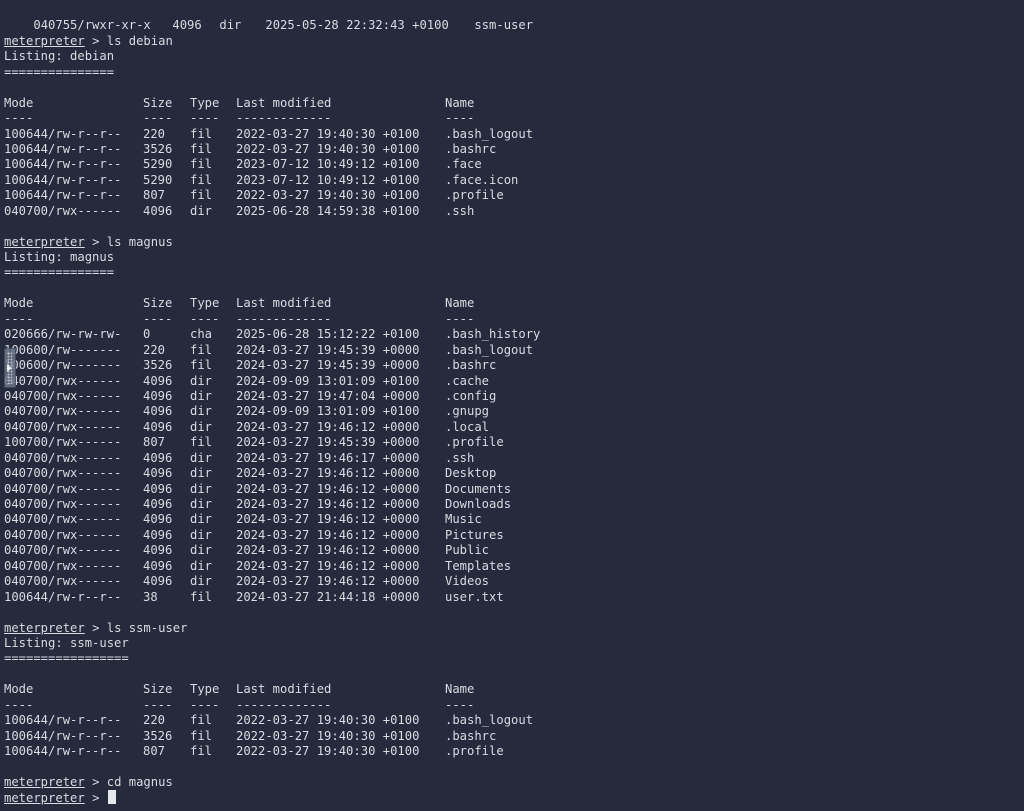  Describe the element at coordinates (474, 195) in the screenshot. I see `name-cell: .profile` at that location.